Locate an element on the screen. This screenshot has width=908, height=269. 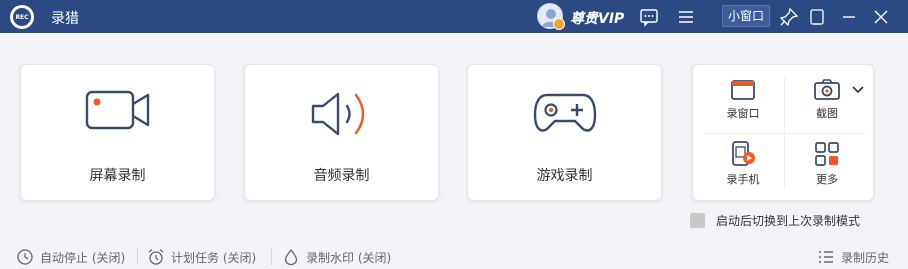
audio-record-card: 音频录制 is located at coordinates (341, 132).